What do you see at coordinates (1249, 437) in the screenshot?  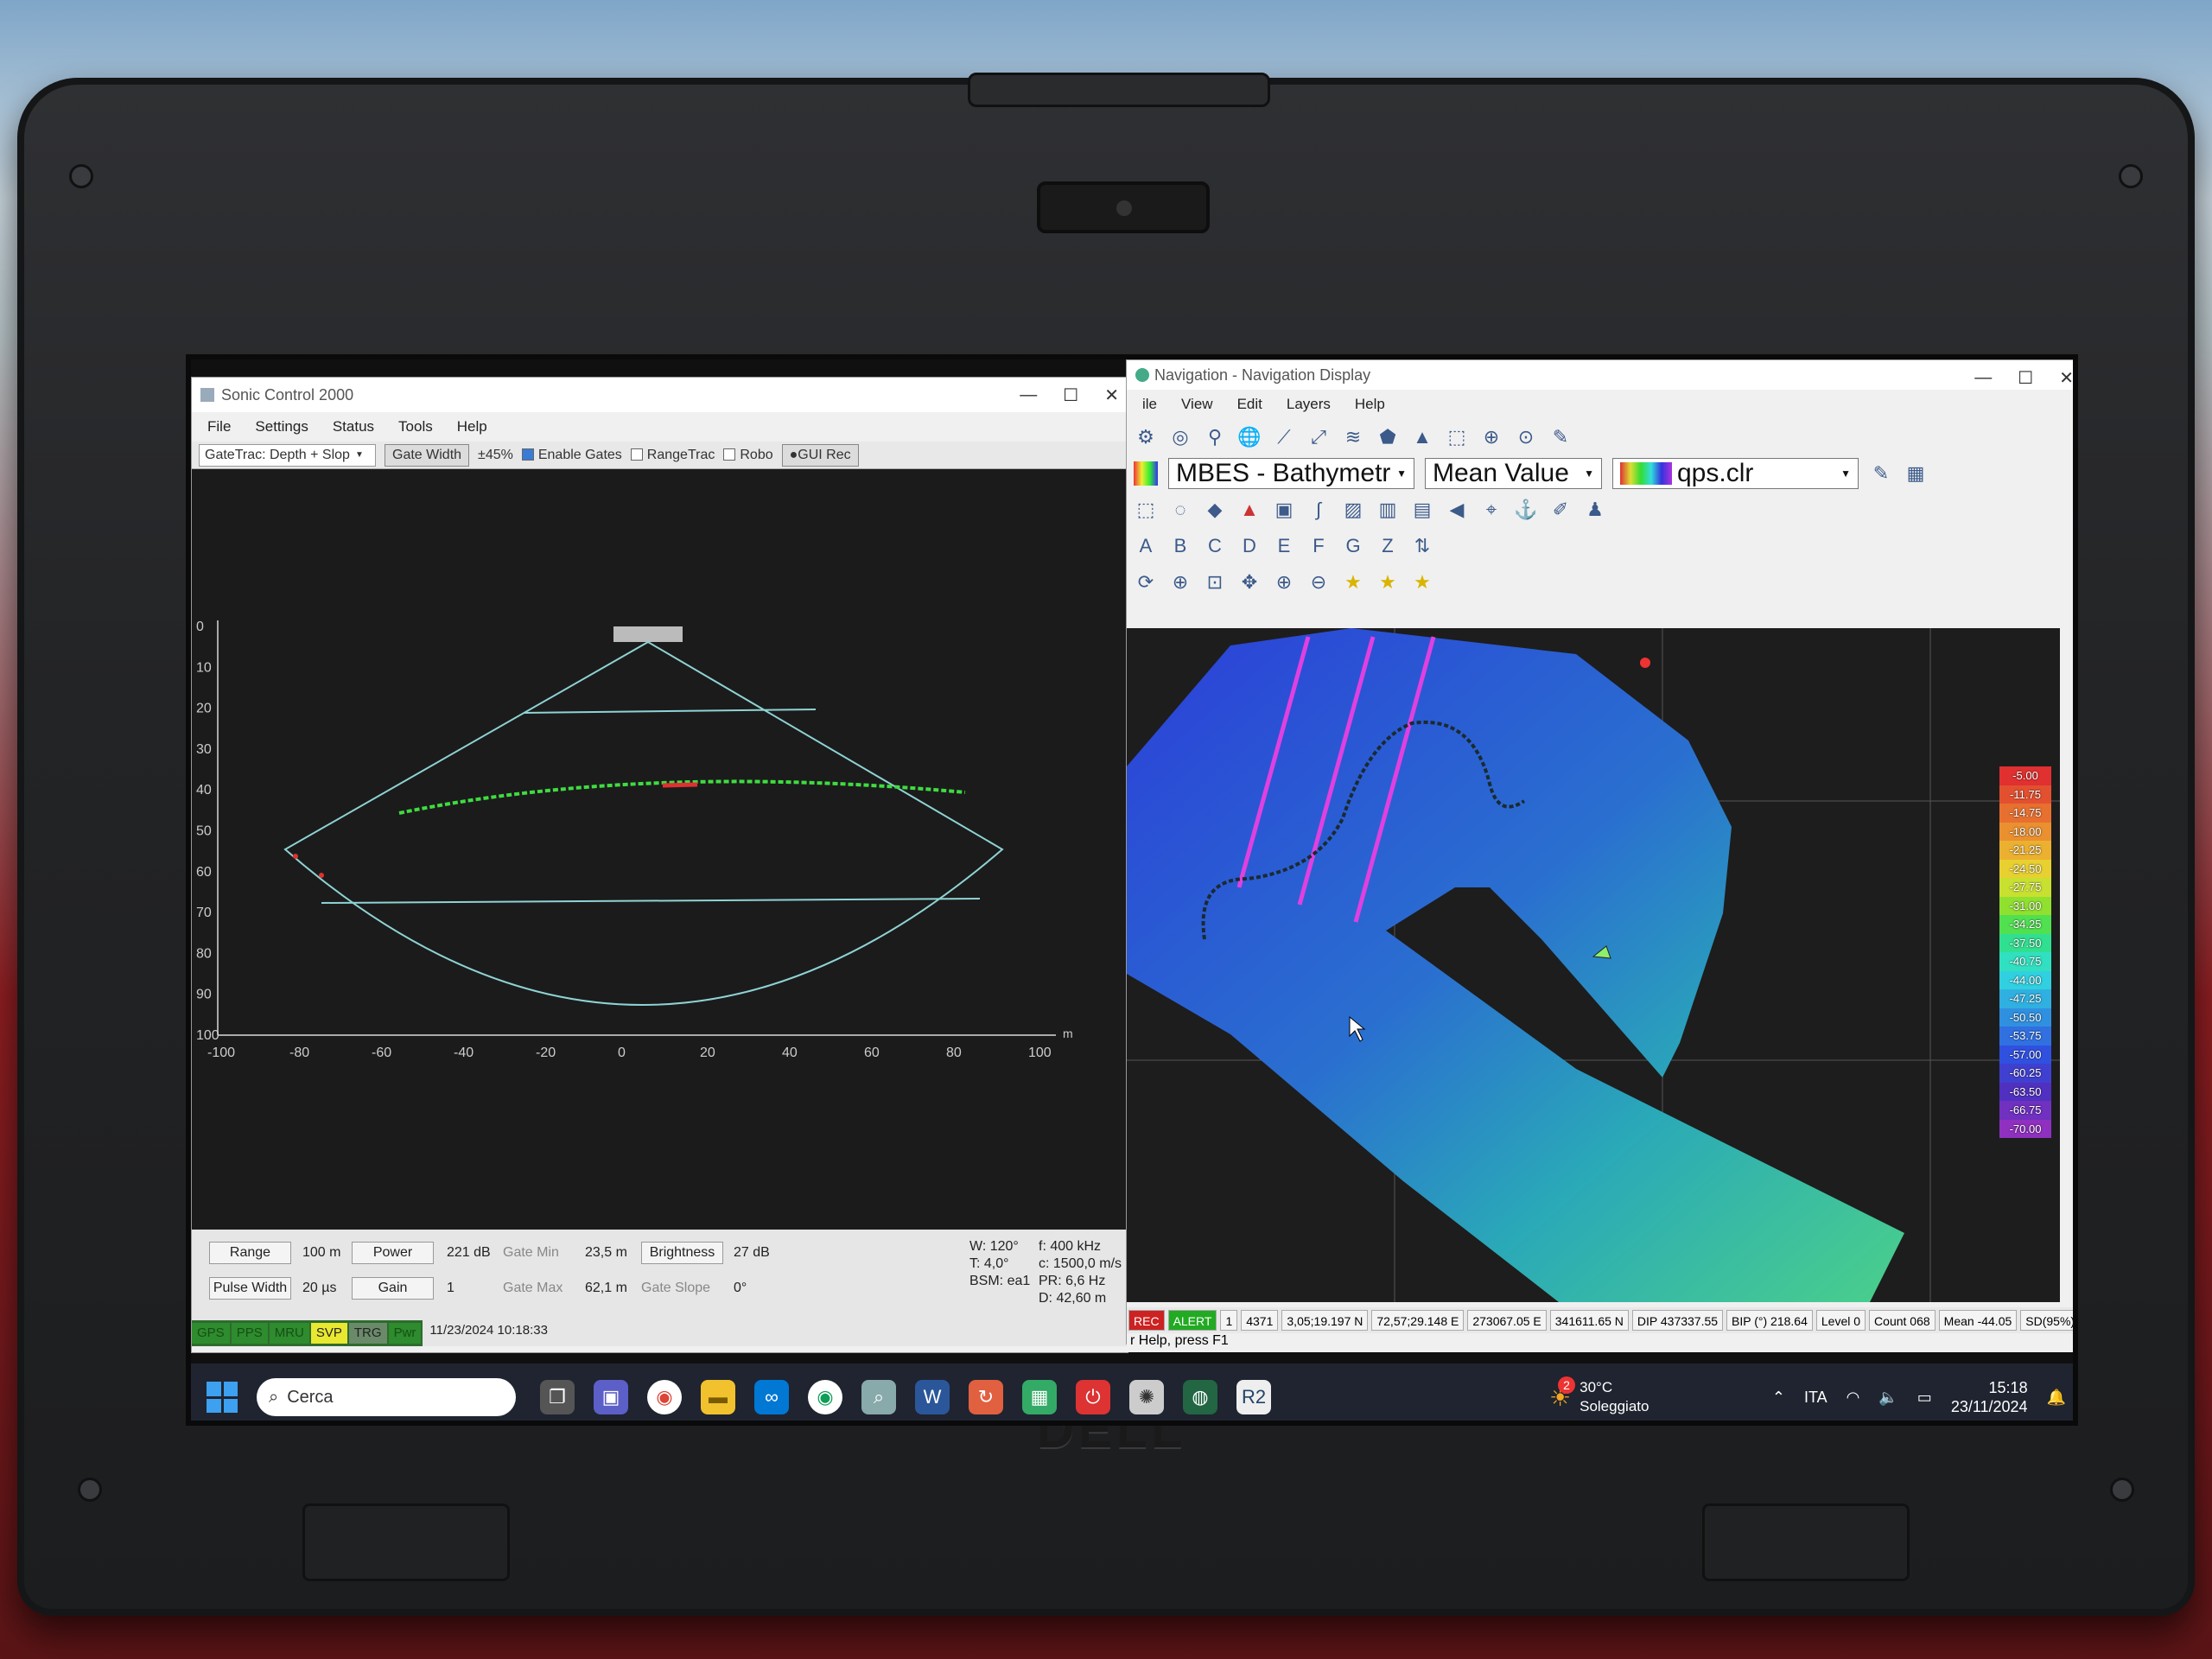 I see `globe-icon: 🌐` at bounding box center [1249, 437].